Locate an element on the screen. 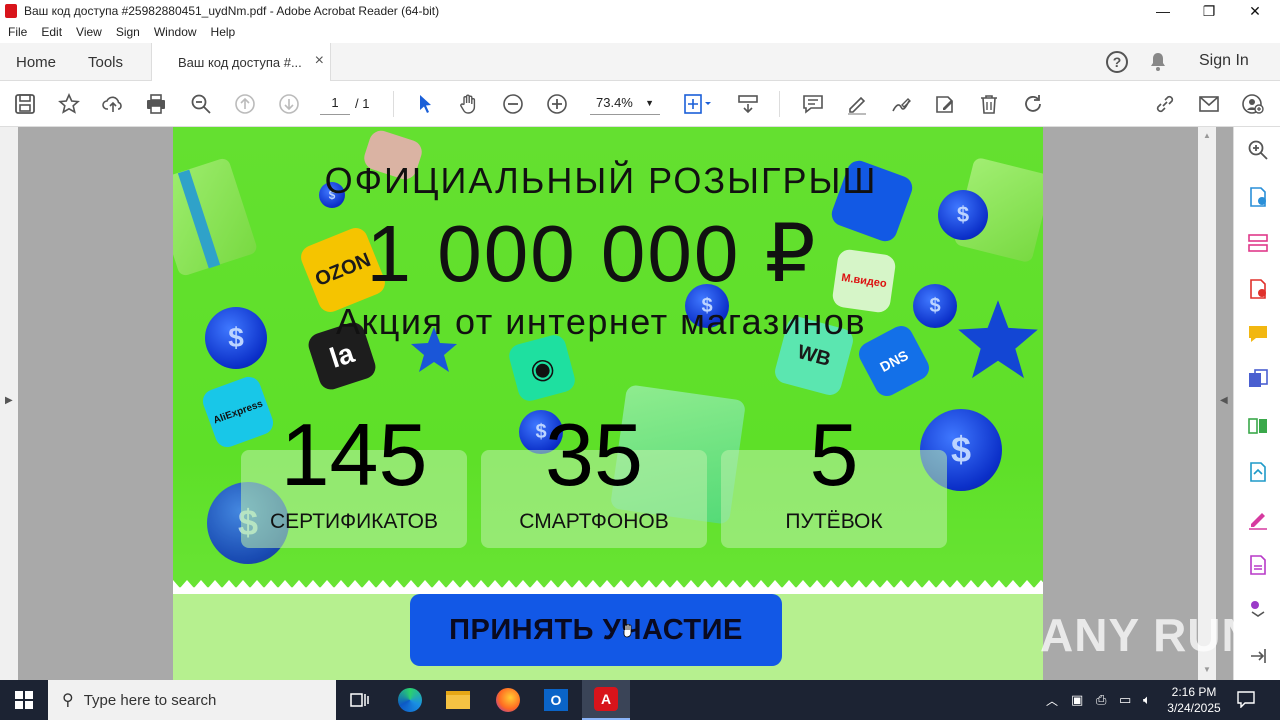 Image resolution: width=1280 pixels, height=720 pixels. draw-signature-icon is located at coordinates (901, 104).